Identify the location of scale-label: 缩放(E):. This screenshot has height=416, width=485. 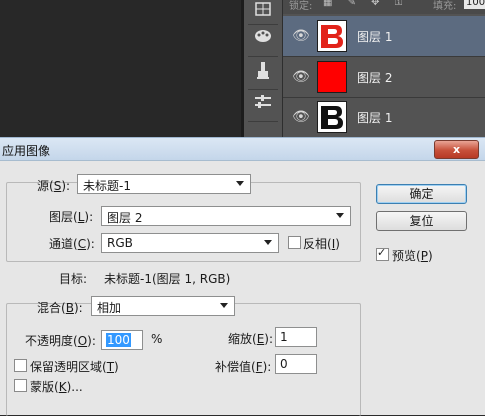
(251, 339).